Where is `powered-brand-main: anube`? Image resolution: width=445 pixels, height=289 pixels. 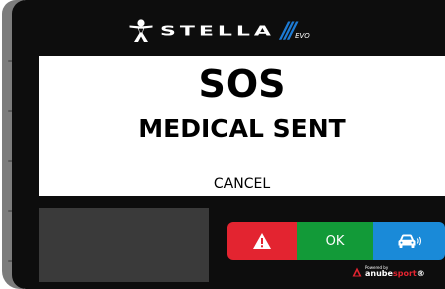 powered-brand-main: anube is located at coordinates (379, 273).